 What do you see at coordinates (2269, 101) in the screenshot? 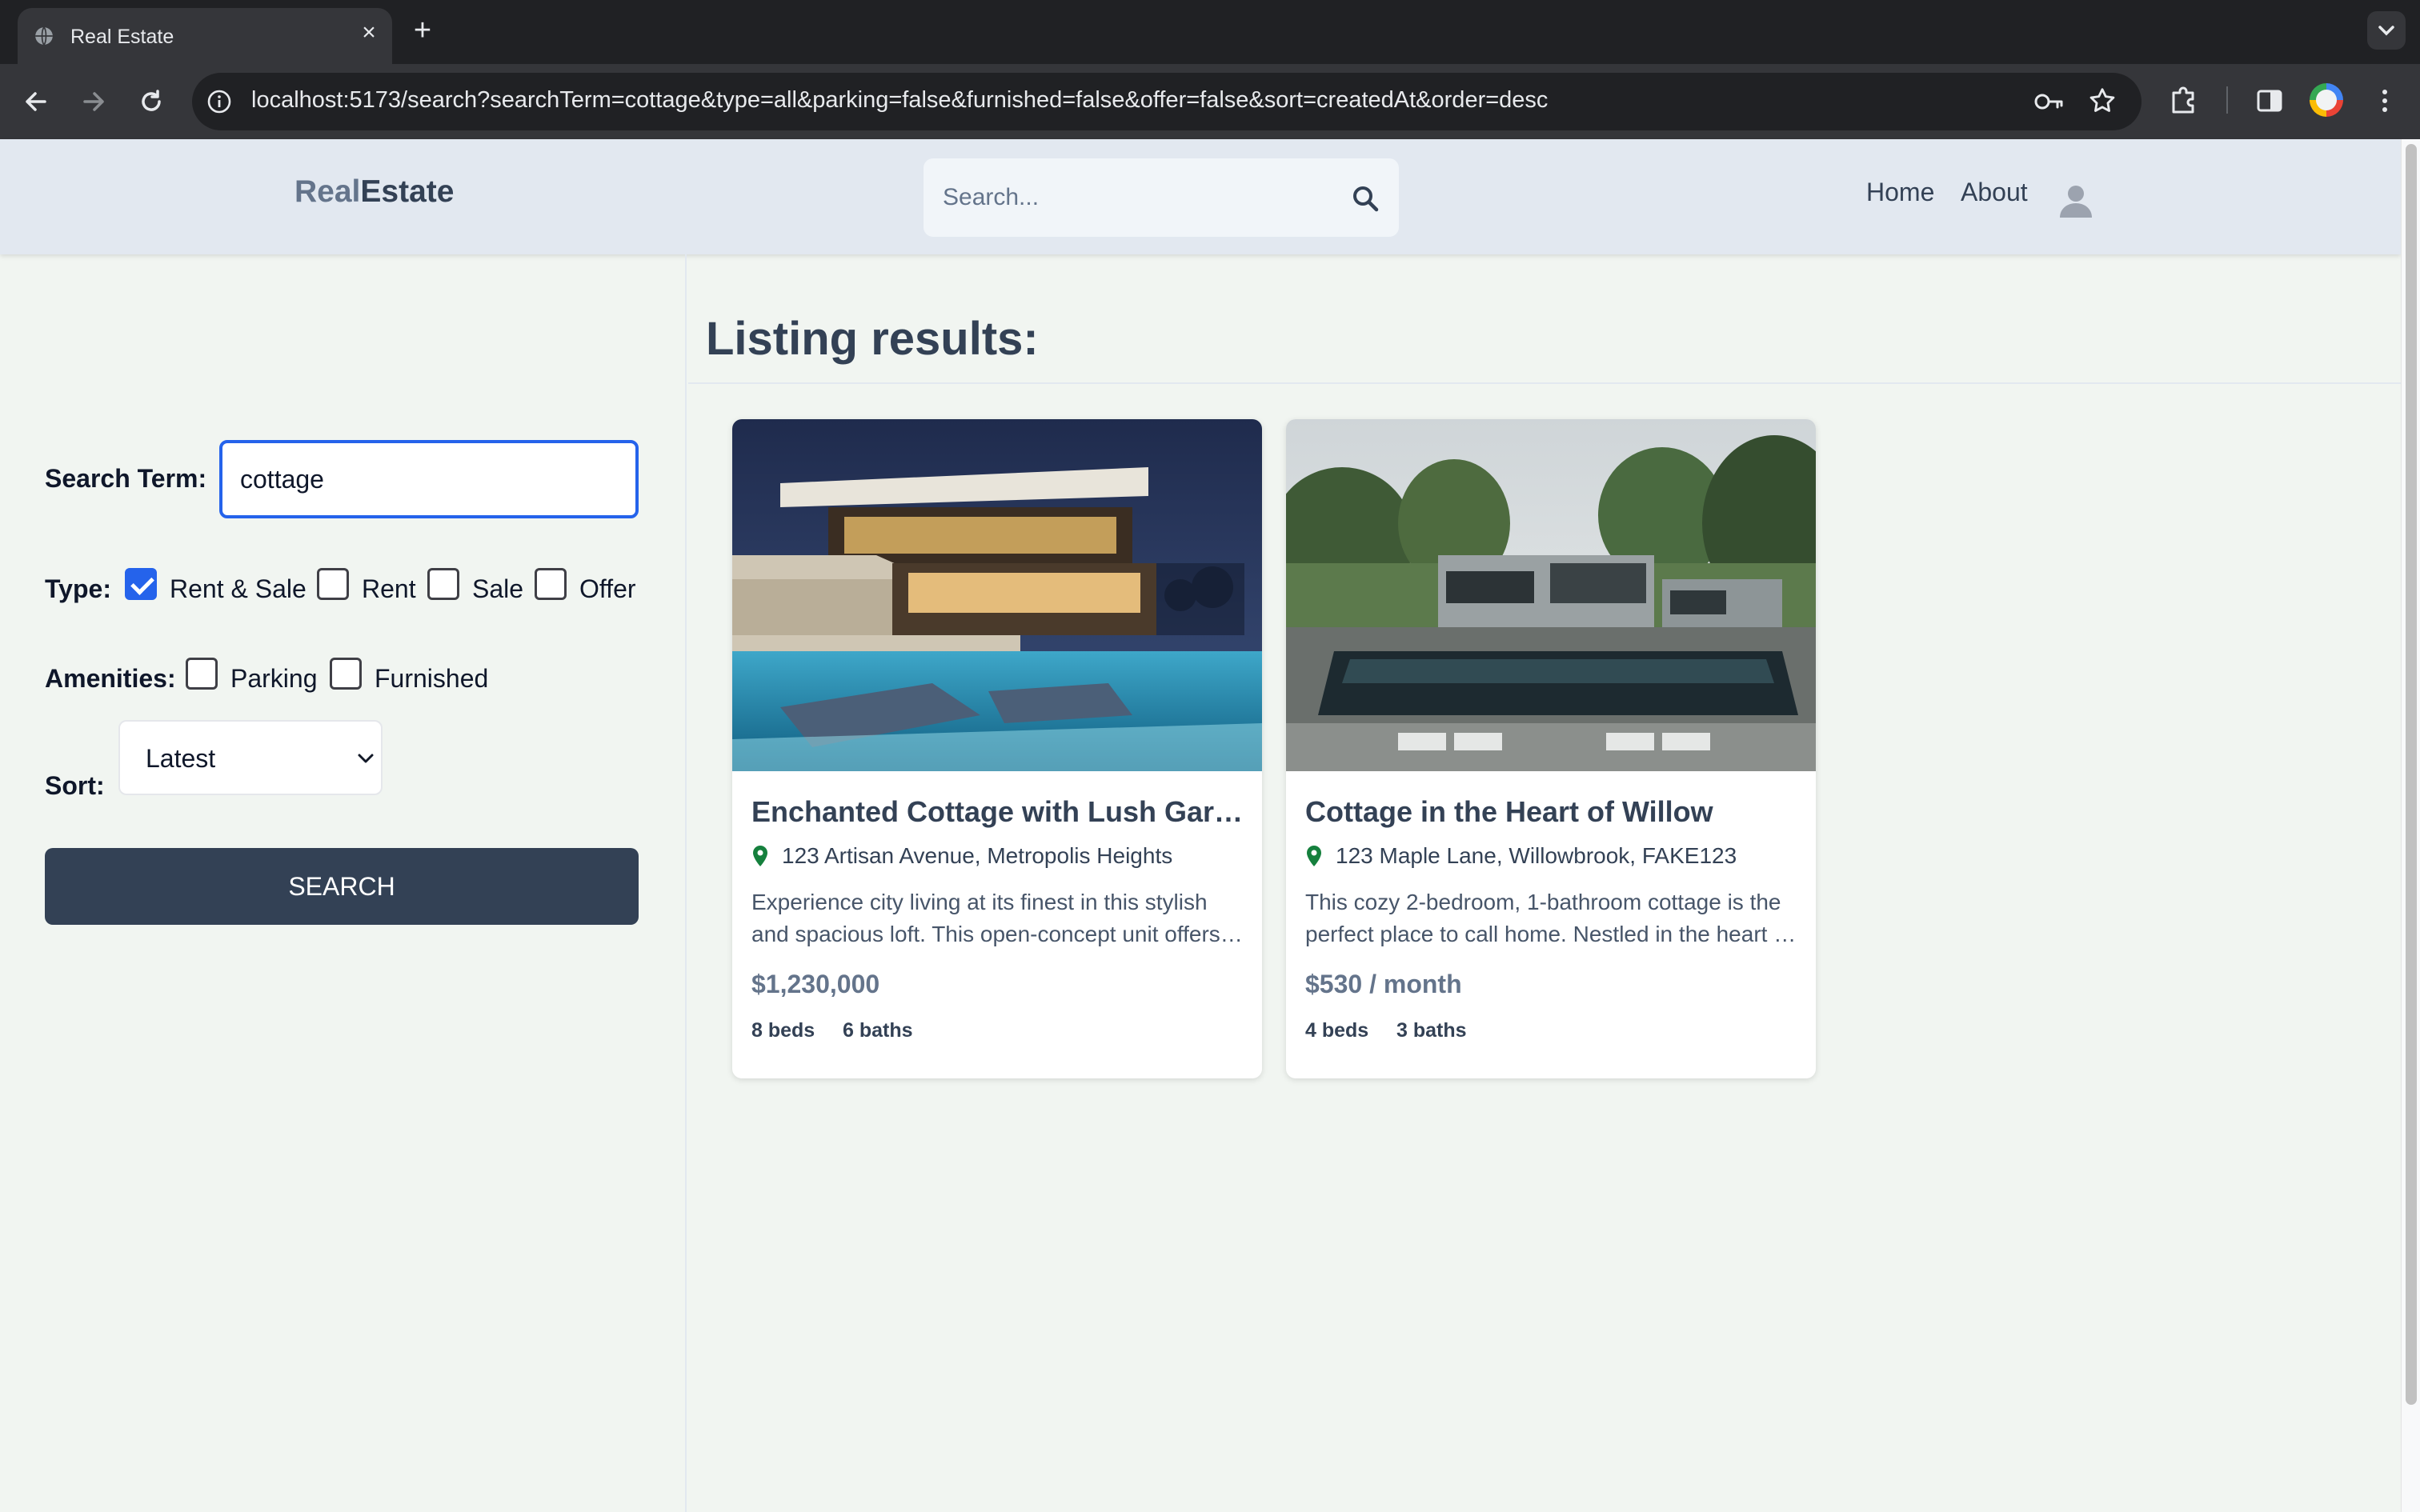
I see `side-panel-icon` at bounding box center [2269, 101].